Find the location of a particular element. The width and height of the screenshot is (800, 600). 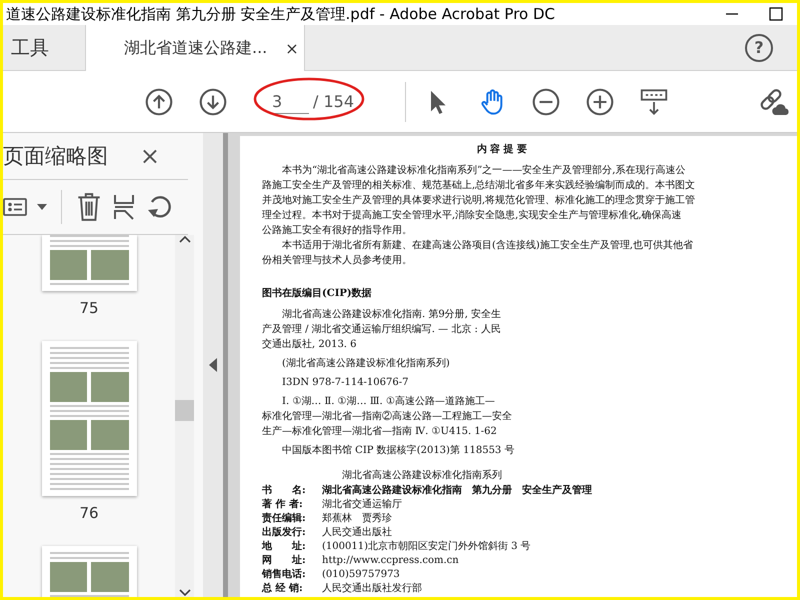

info-value: 郑蕉林 贾秀珍 is located at coordinates (357, 519).